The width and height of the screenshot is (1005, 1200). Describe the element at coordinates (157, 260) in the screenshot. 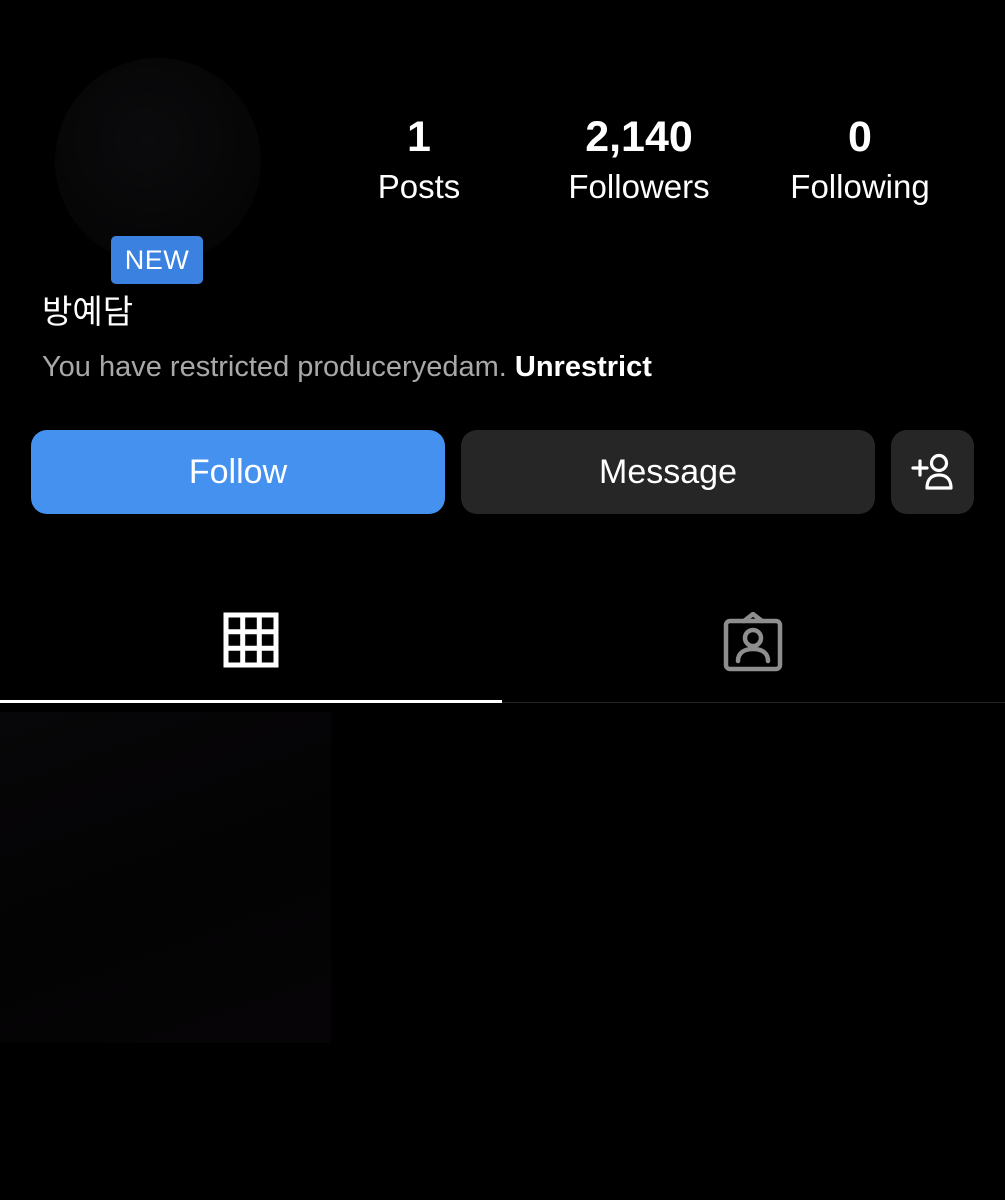

I see `new-badge: NEW` at that location.